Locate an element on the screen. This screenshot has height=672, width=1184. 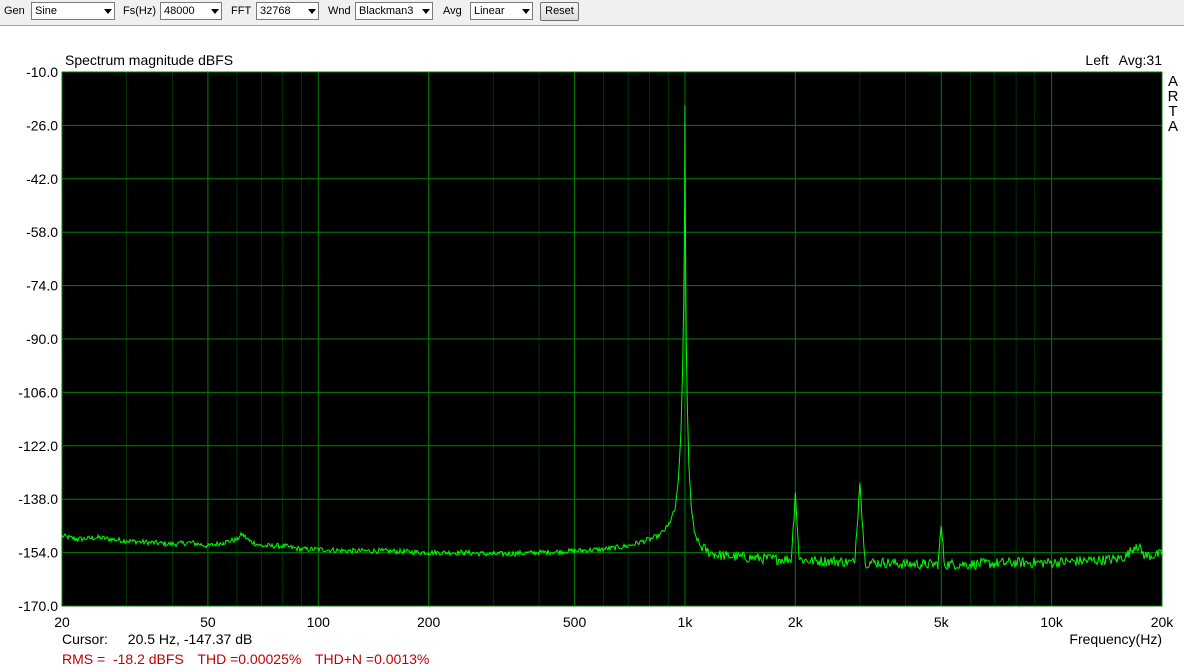
cursor-value: 20.5 Hz, -147.37 dB is located at coordinates (190, 639).